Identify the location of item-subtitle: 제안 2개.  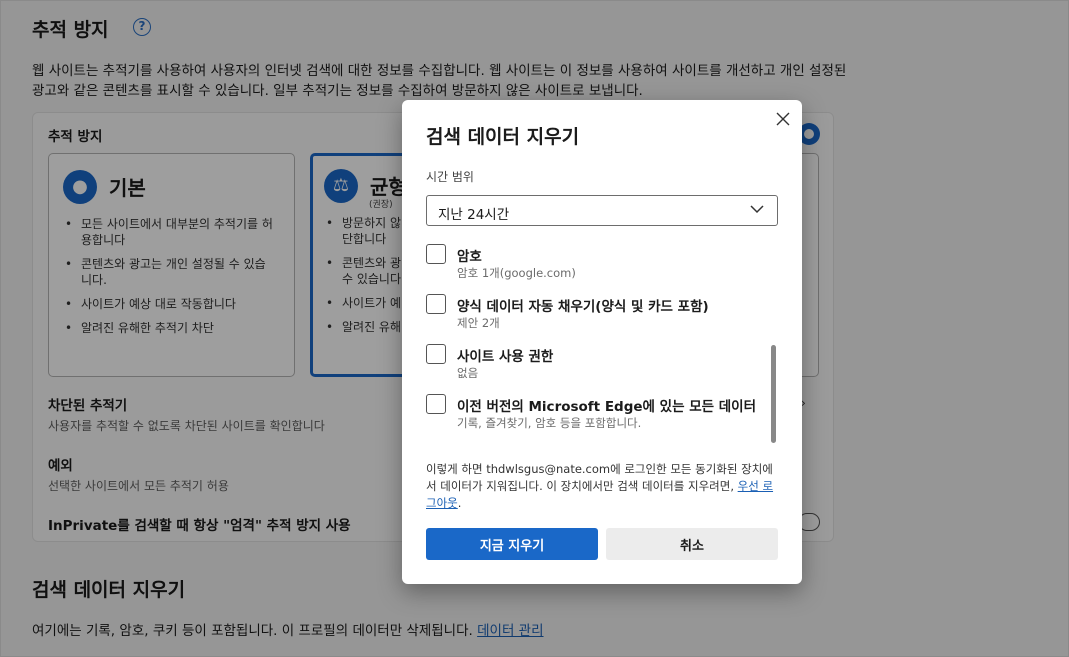
(478, 323).